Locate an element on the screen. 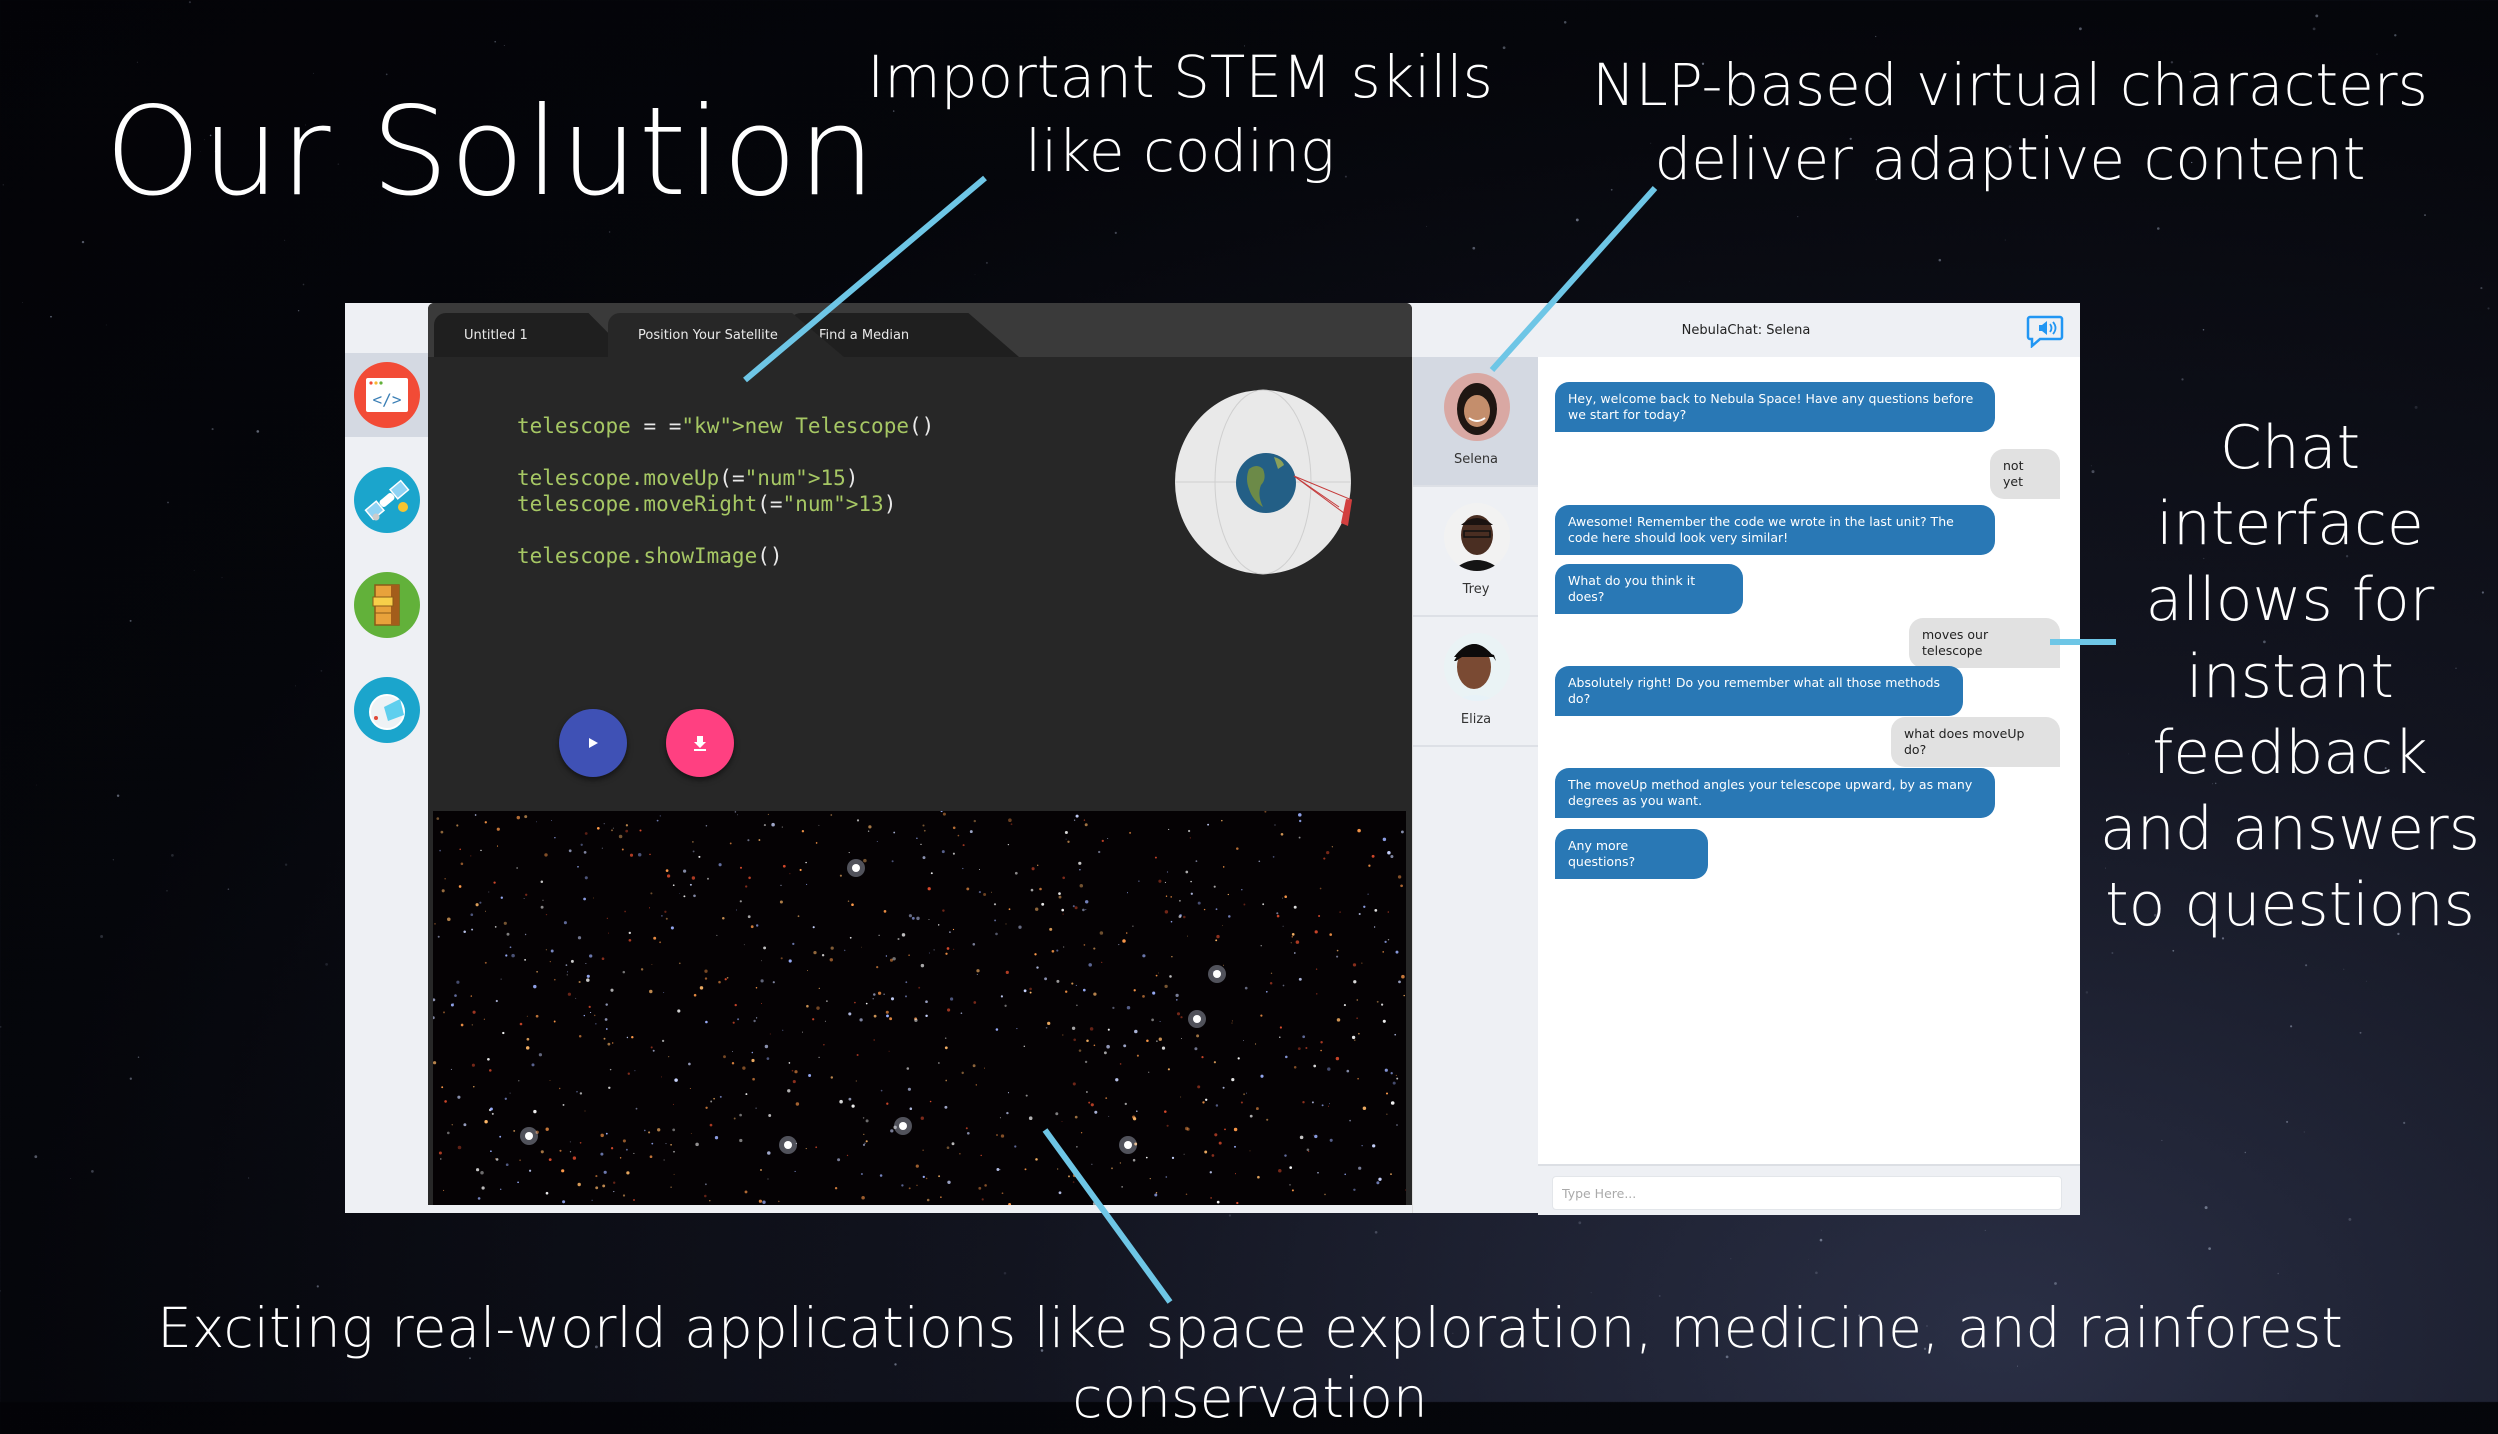 The image size is (2498, 1434). rail-item-helmet is located at coordinates (386, 710).